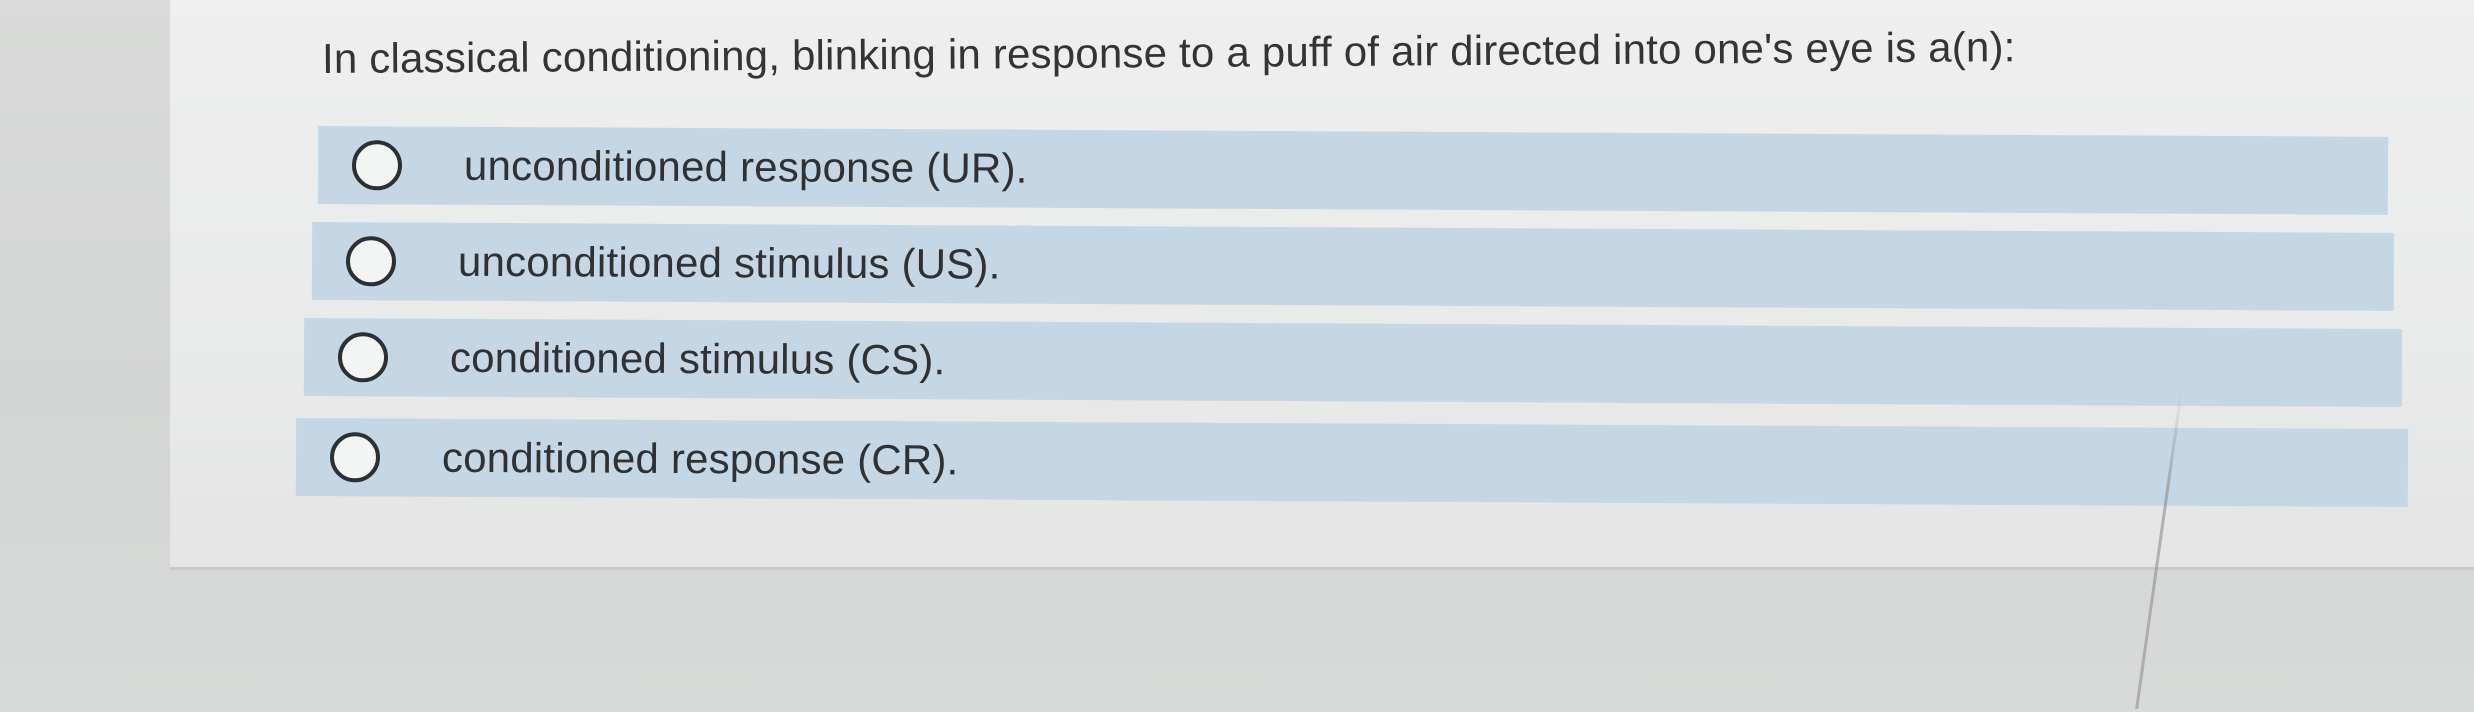 This screenshot has width=2474, height=712. I want to click on option-label: conditioned response (CR)., so click(700, 458).